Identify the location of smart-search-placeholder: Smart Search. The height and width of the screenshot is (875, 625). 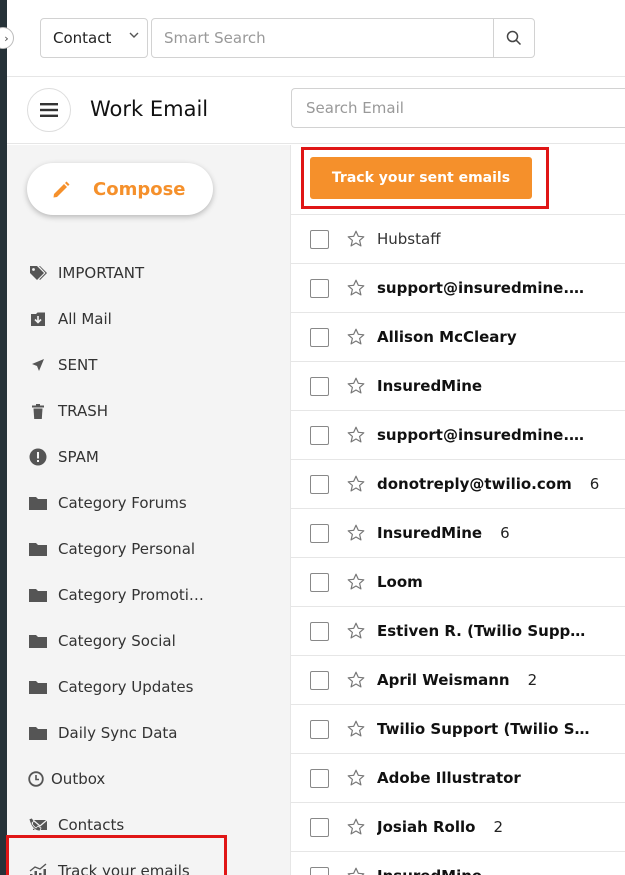
(215, 38).